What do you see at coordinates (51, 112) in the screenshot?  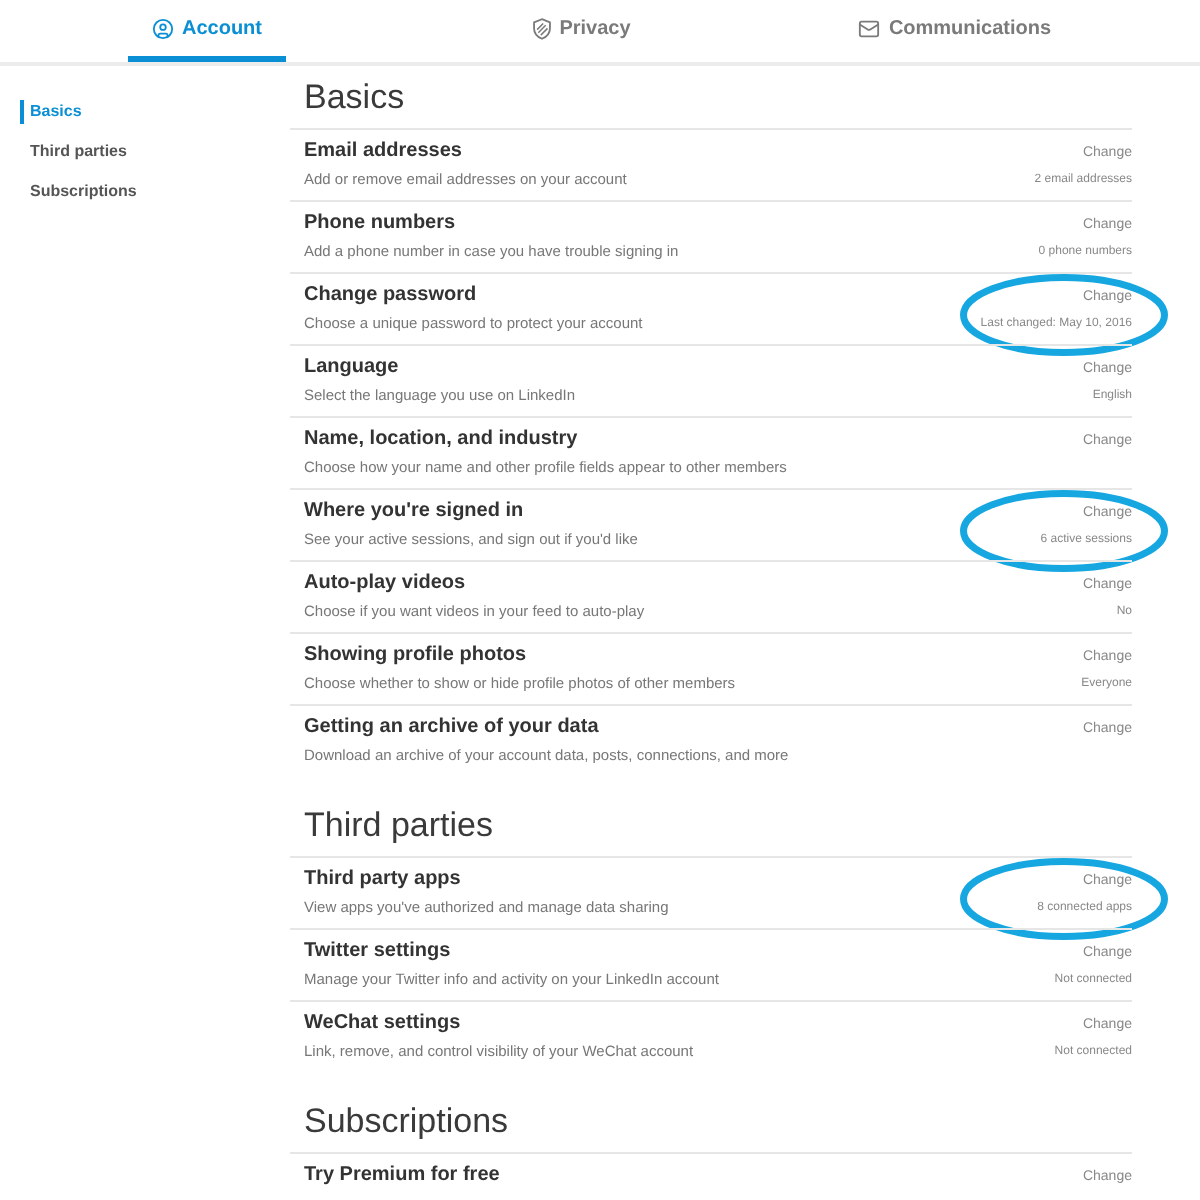 I see `sidebar-link: Basics` at bounding box center [51, 112].